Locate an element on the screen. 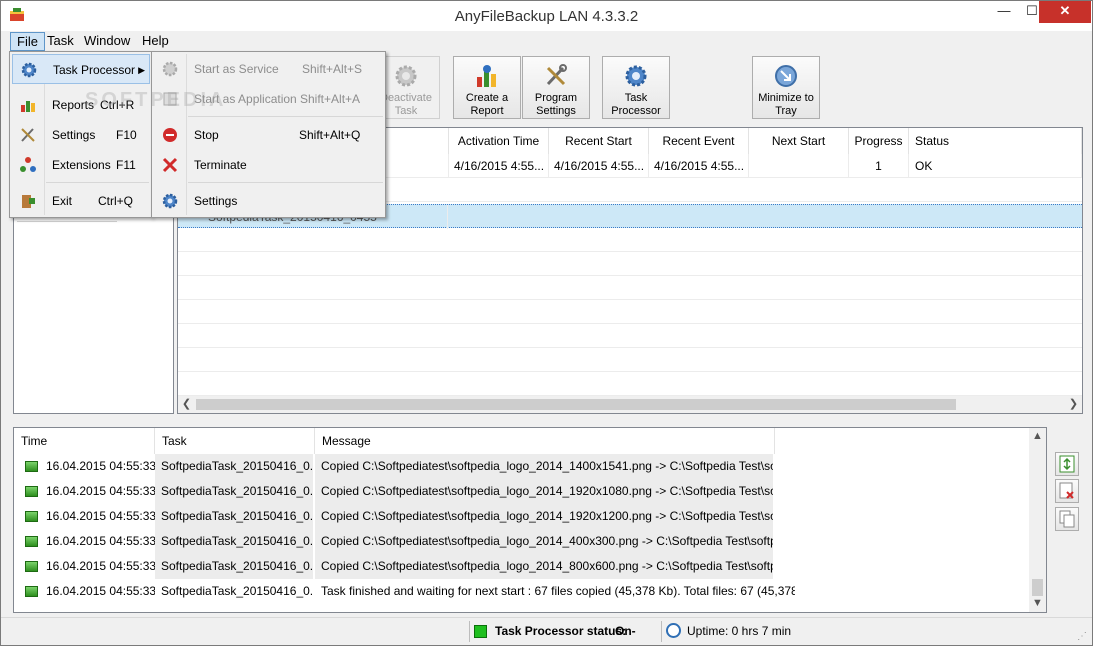 The image size is (1093, 646). create-report-button: Create a Report is located at coordinates (487, 87).